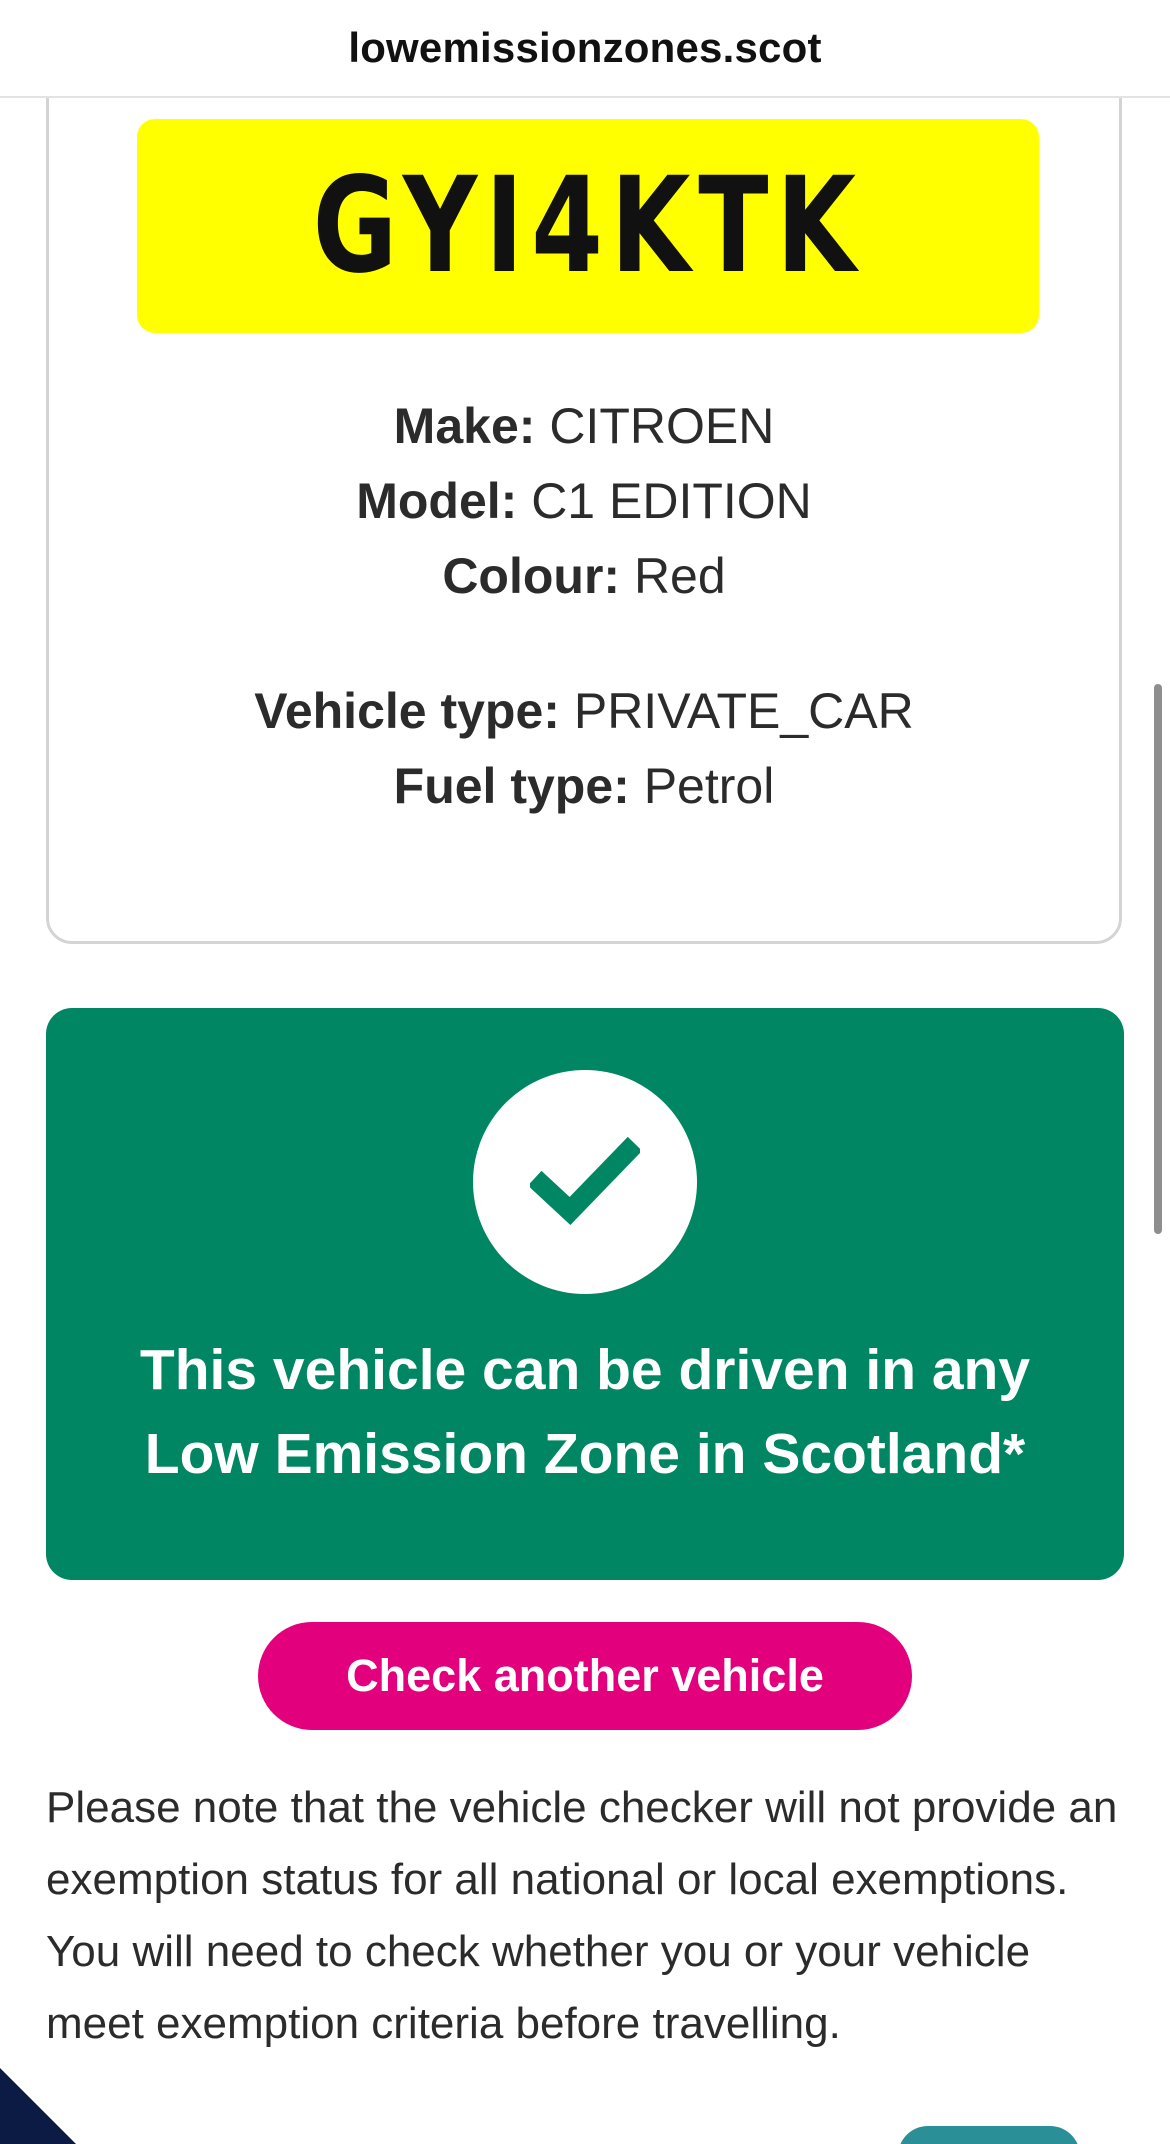 The image size is (1170, 2144). I want to click on model-value: C1 EDITION, so click(671, 501).